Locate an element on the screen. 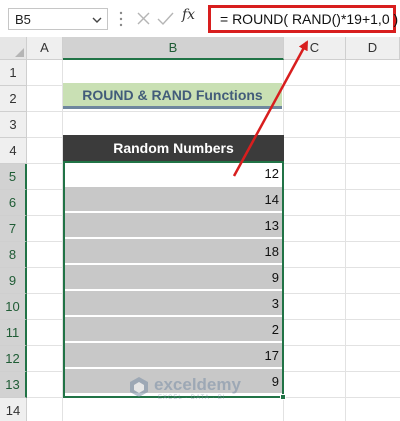 The image size is (400, 421). select-all-button is located at coordinates (13, 48).